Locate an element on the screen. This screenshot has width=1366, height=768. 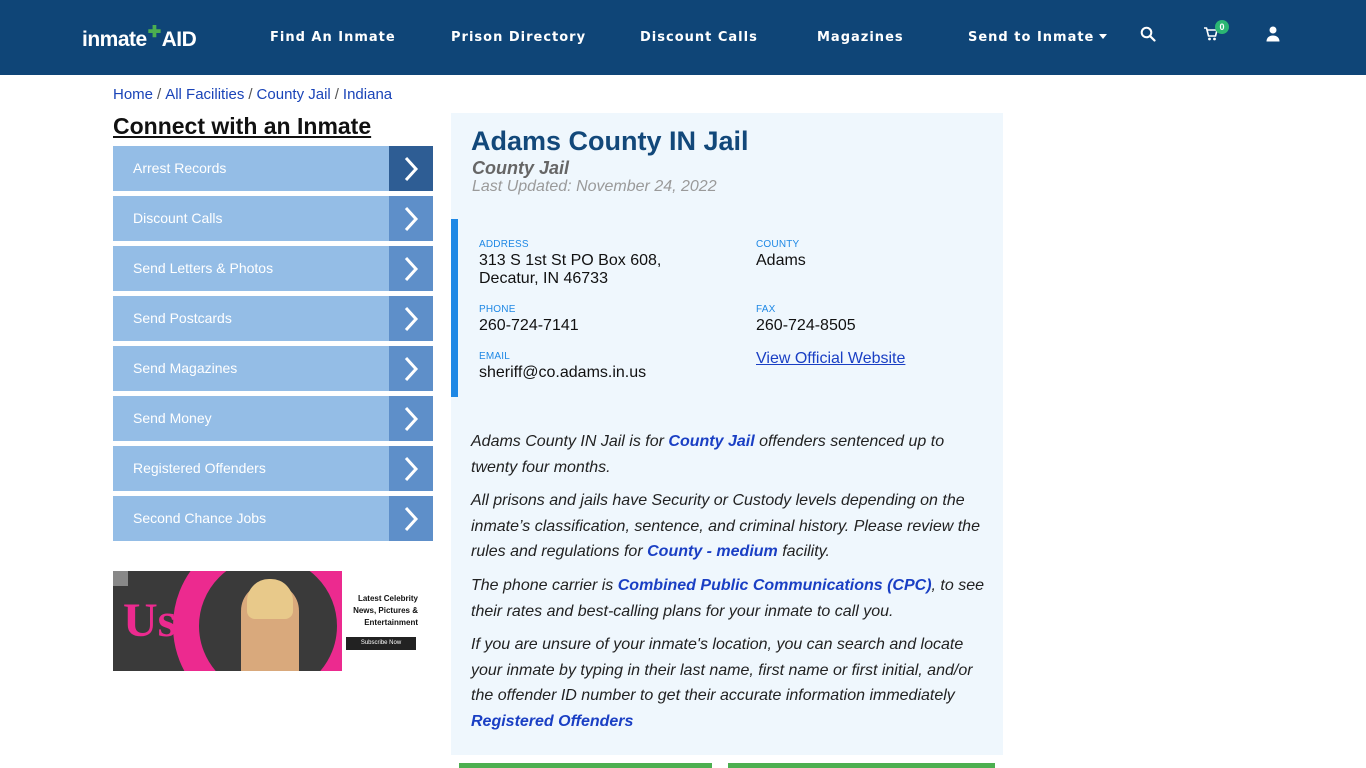
cart-count-badge: 0 is located at coordinates (1222, 27).